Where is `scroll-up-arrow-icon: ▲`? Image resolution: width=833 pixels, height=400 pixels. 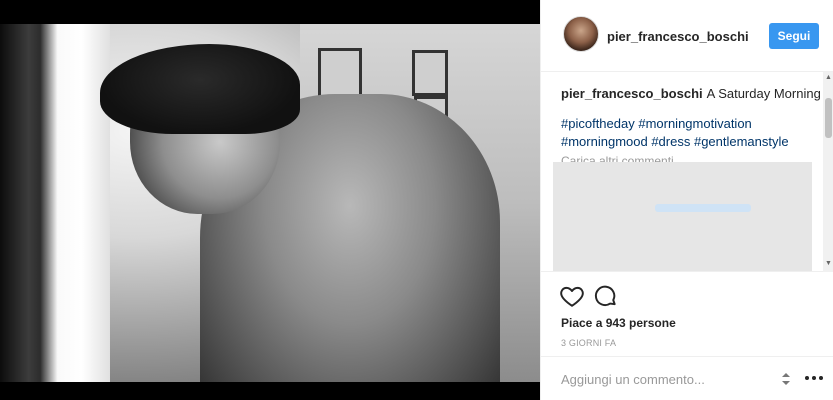 scroll-up-arrow-icon: ▲ is located at coordinates (828, 77).